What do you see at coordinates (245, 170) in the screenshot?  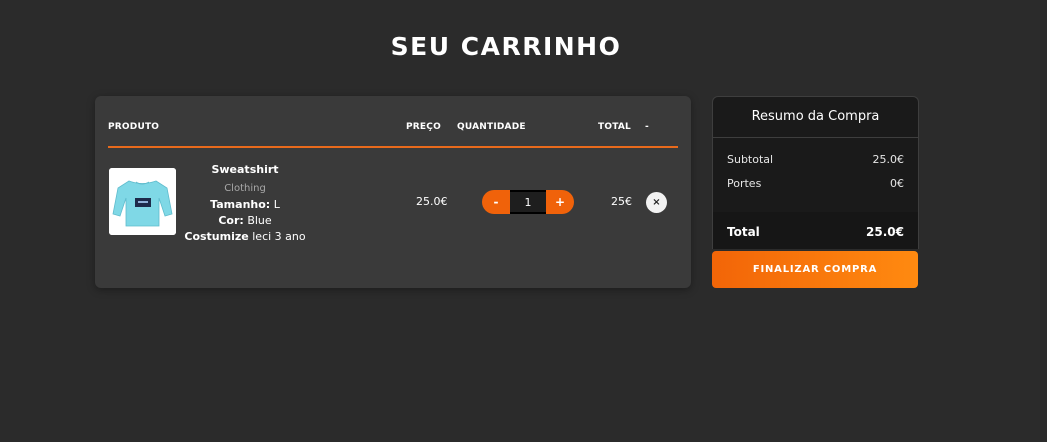 I see `product-name: Sweatshirt` at bounding box center [245, 170].